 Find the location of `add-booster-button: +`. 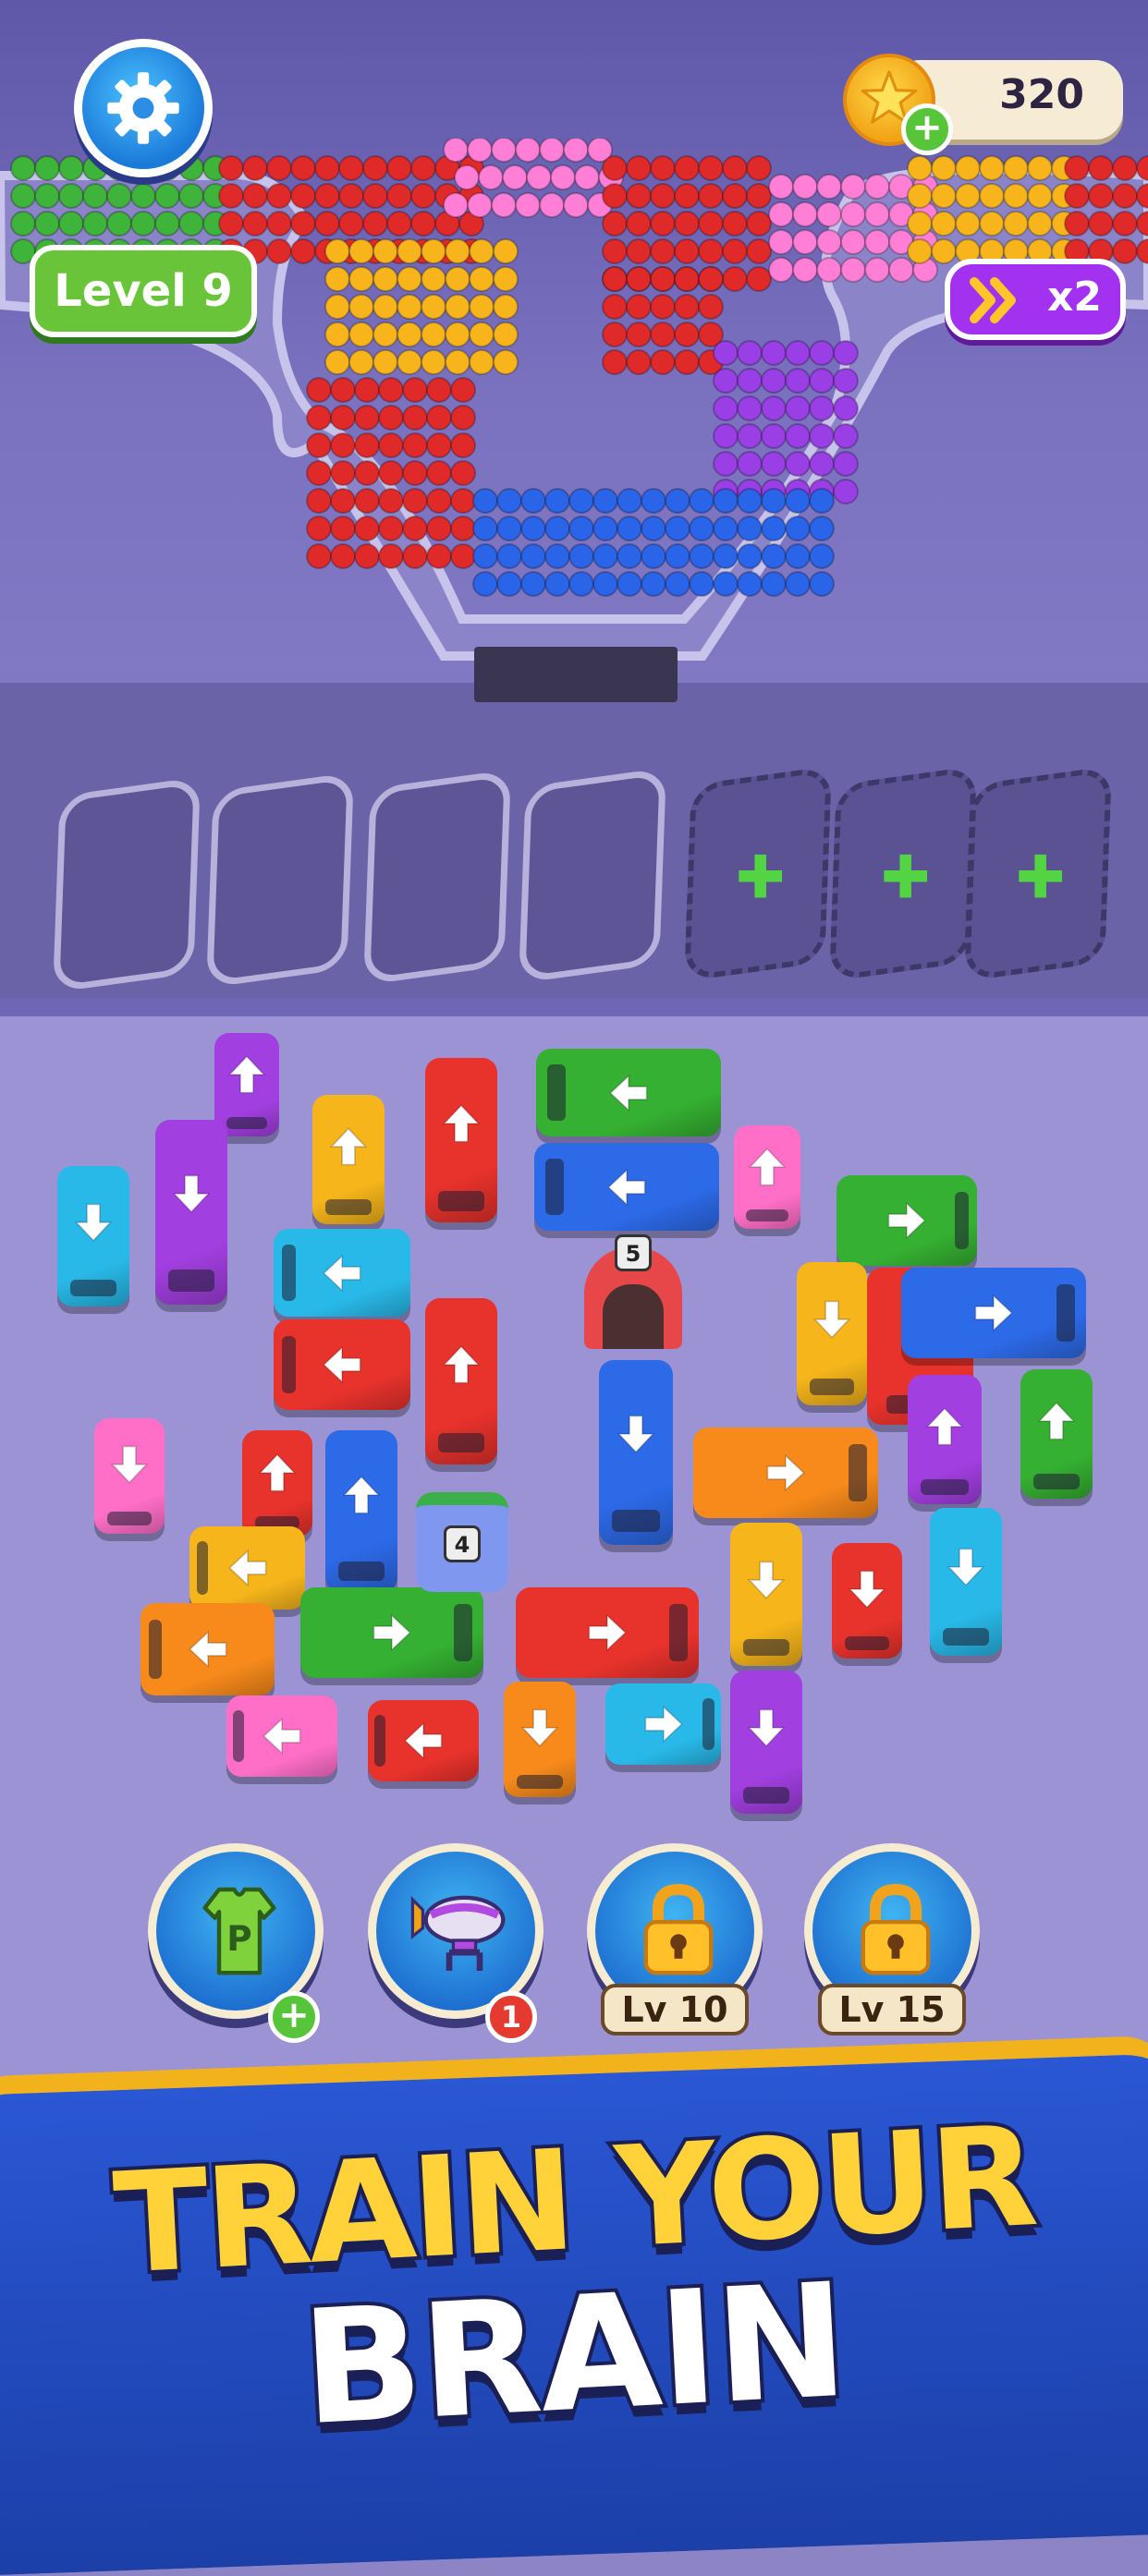

add-booster-button: + is located at coordinates (294, 2017).